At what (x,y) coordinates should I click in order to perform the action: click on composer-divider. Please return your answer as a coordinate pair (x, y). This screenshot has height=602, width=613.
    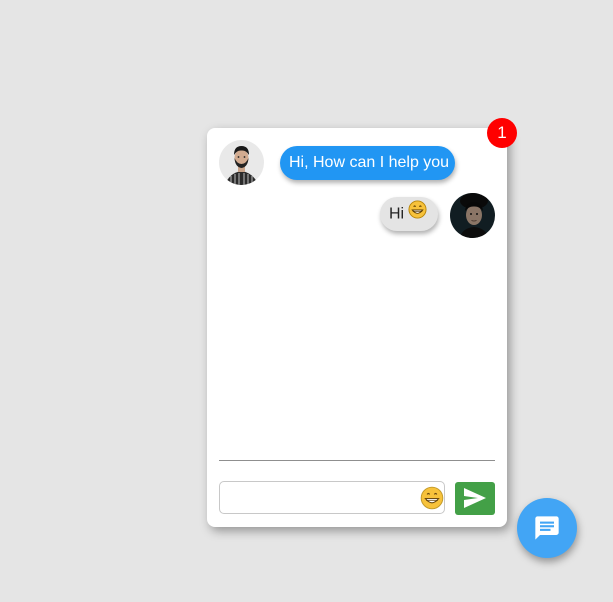
    Looking at the image, I should click on (357, 460).